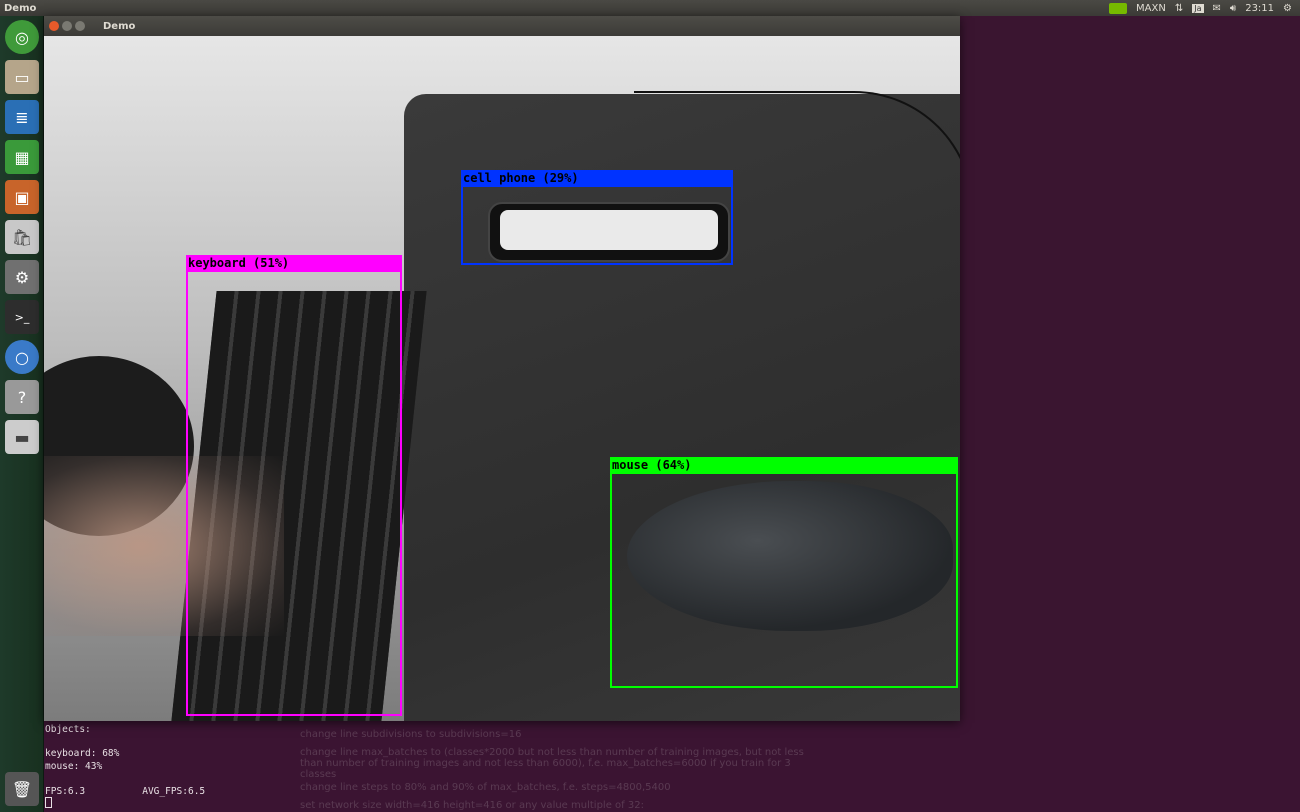 The image size is (1300, 812). What do you see at coordinates (80, 26) in the screenshot?
I see `maximize-icon` at bounding box center [80, 26].